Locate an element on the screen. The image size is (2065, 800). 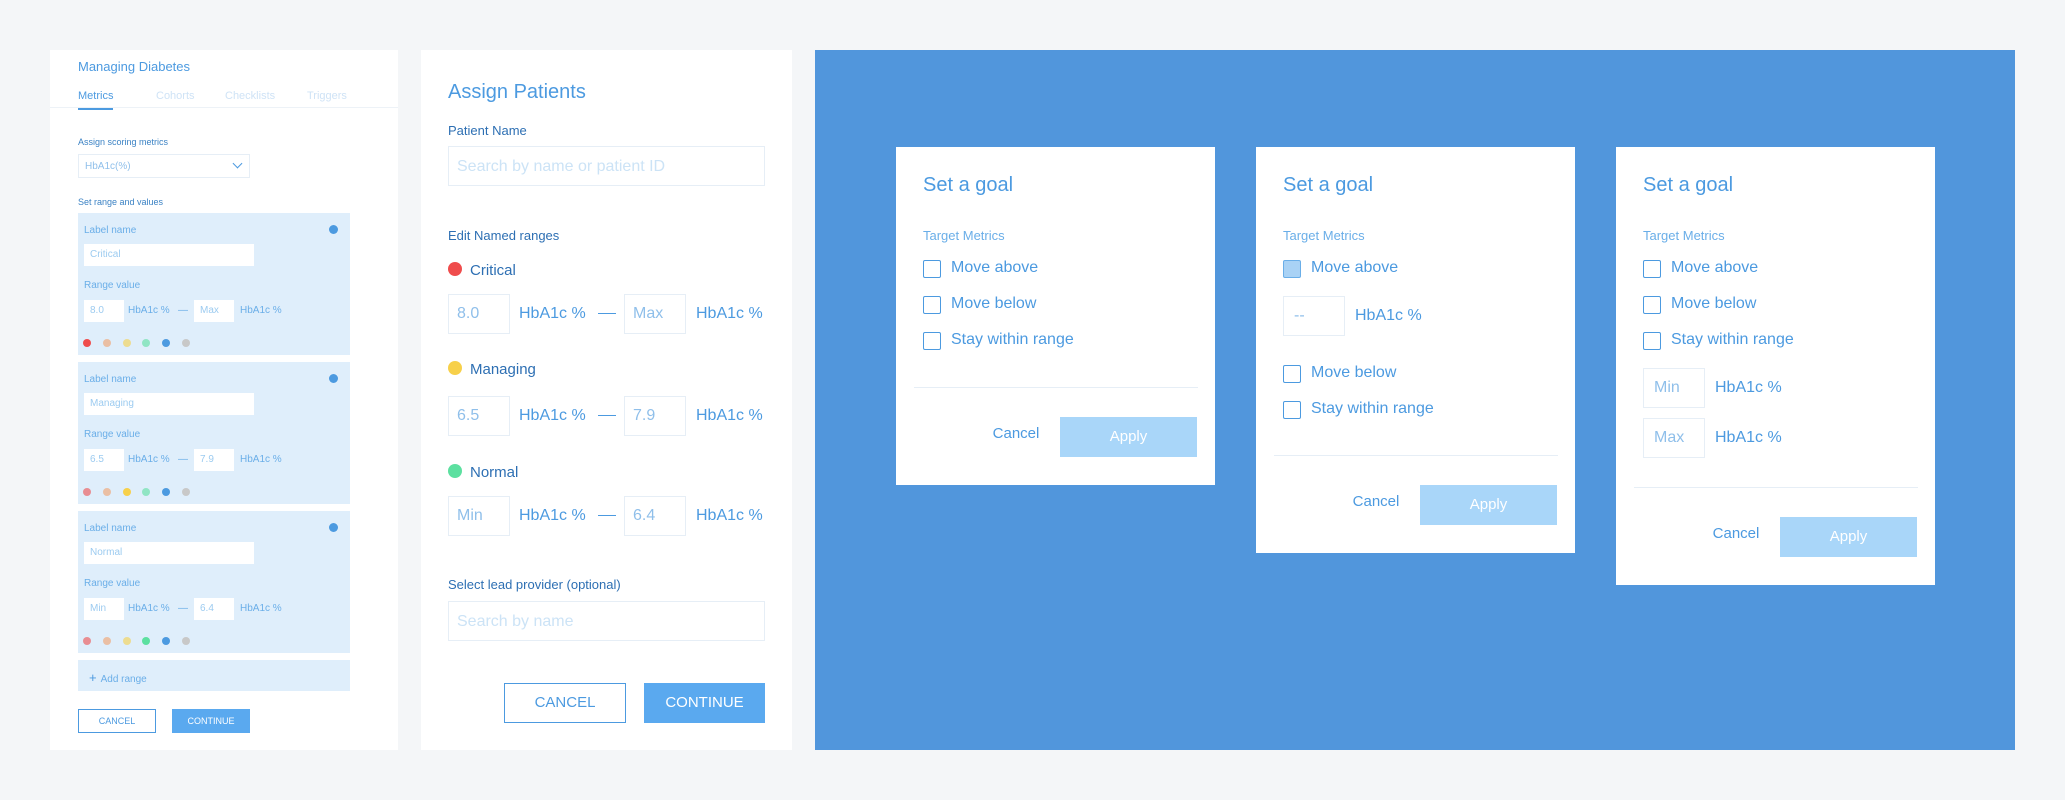
tab-checklists: Checklists is located at coordinates (250, 96).